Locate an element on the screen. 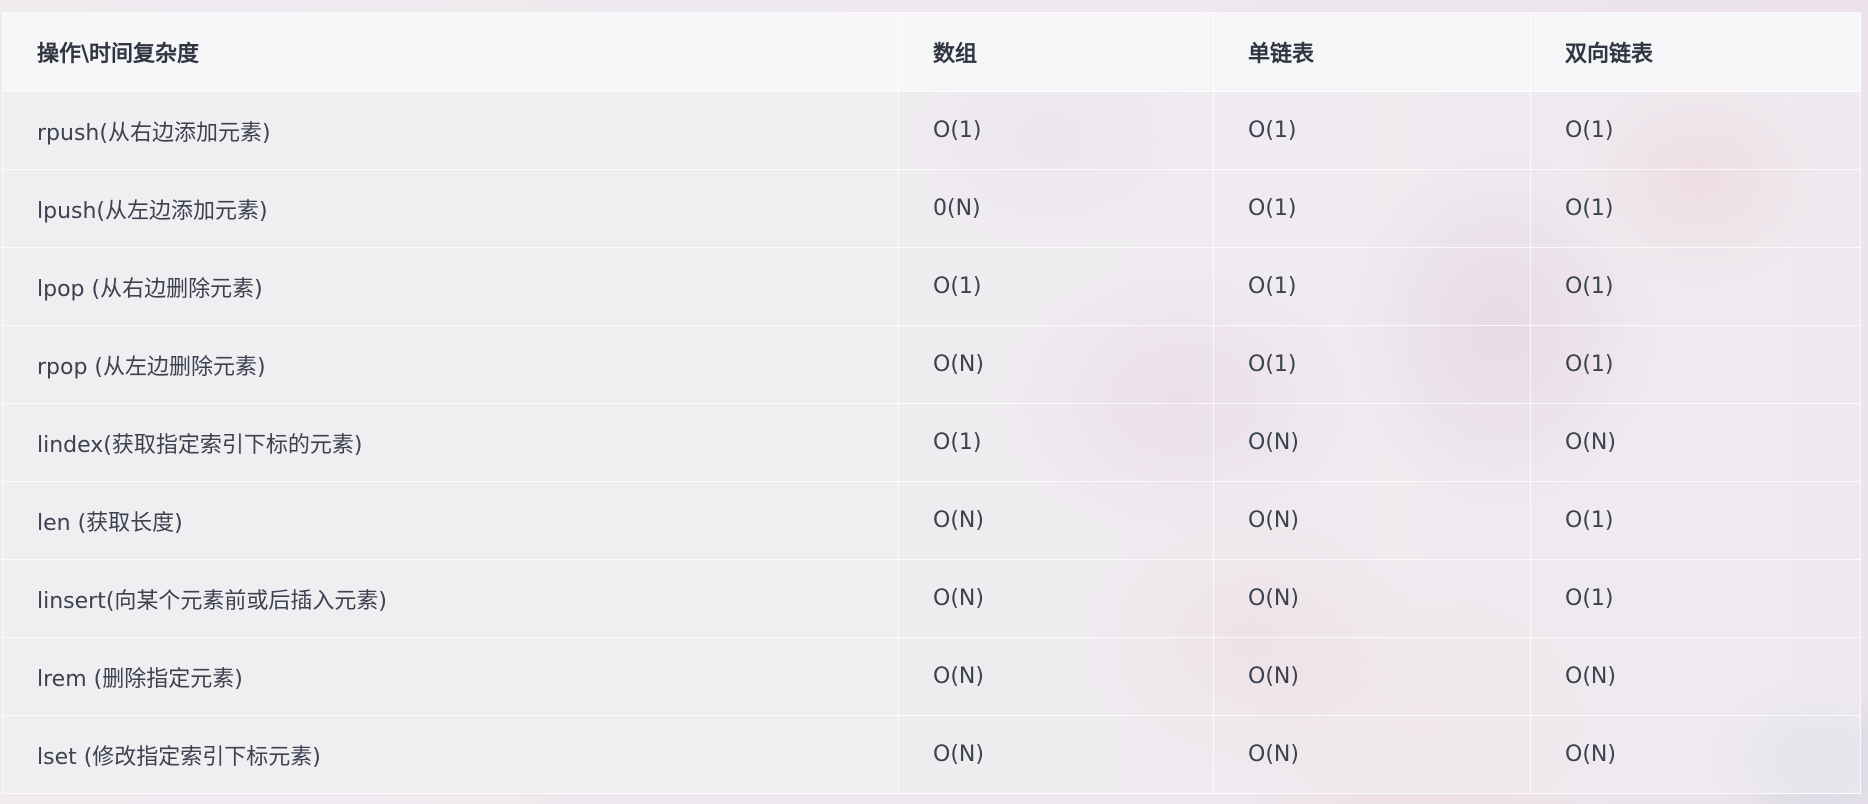 This screenshot has width=1868, height=804. table-row: lpush(从左边添加元素) 0(N) O(1) O(1) is located at coordinates (931, 208).